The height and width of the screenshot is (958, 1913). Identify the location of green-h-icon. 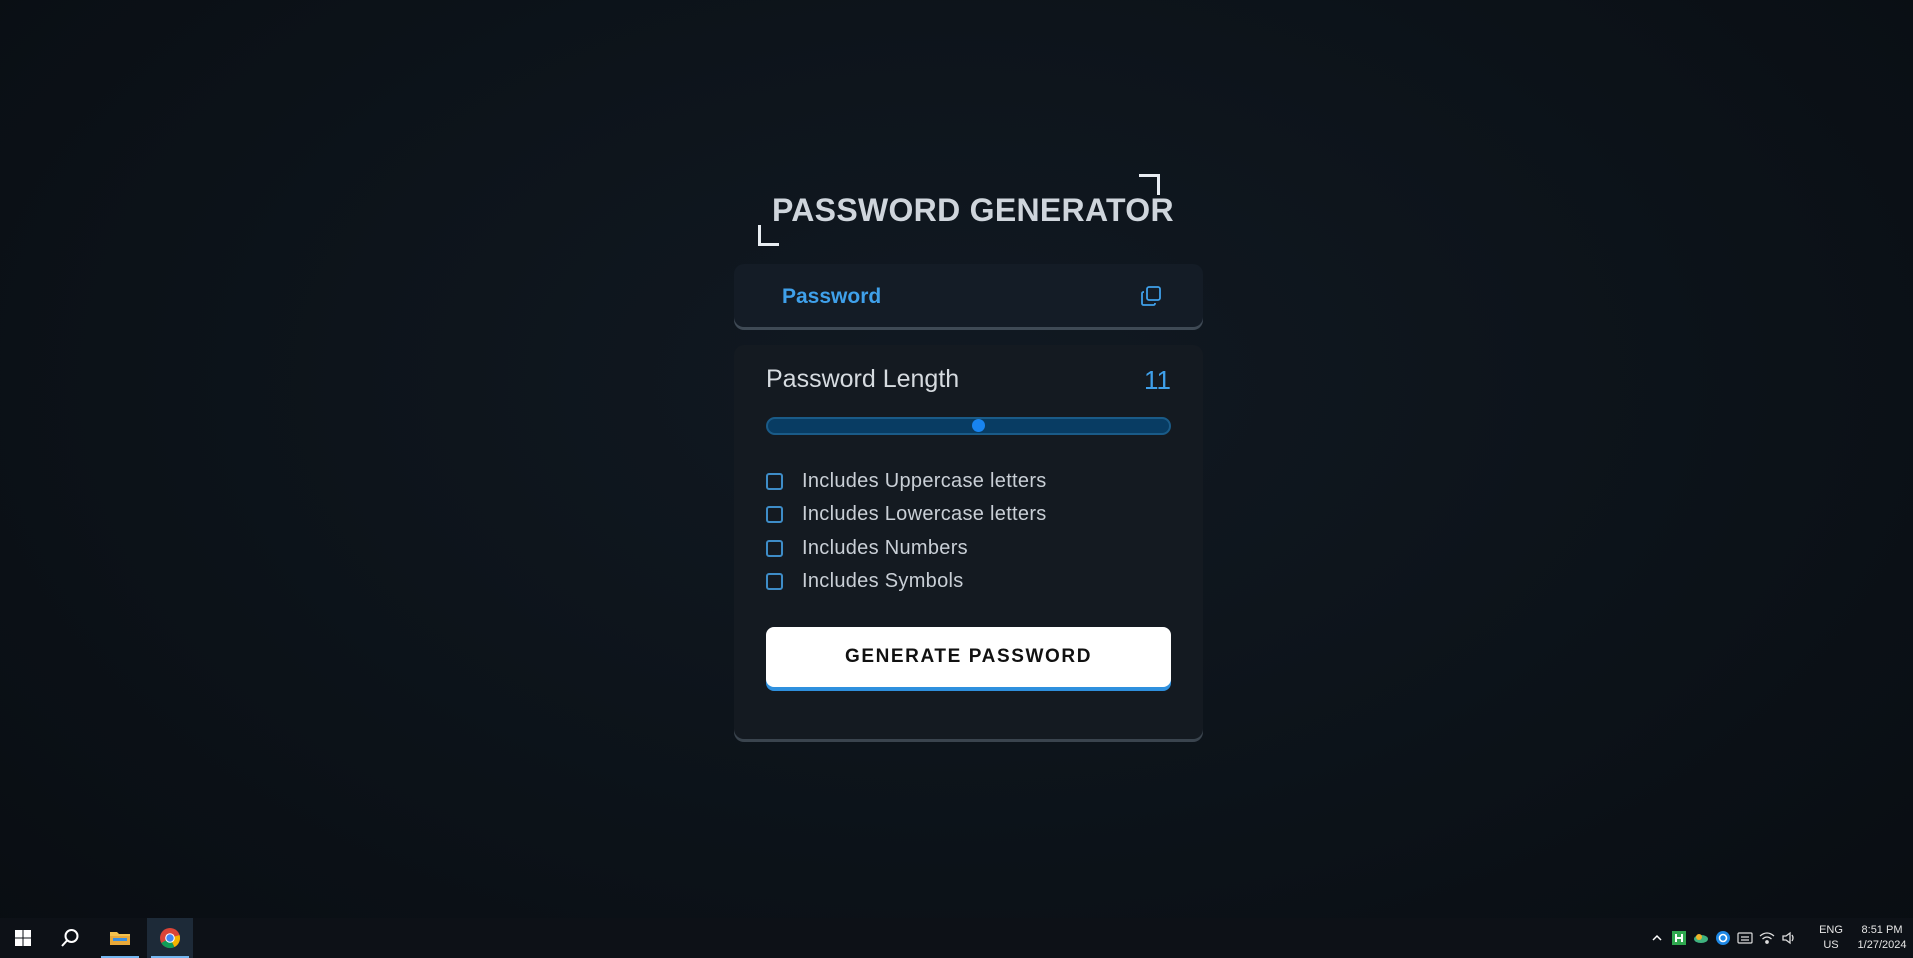
(1679, 938).